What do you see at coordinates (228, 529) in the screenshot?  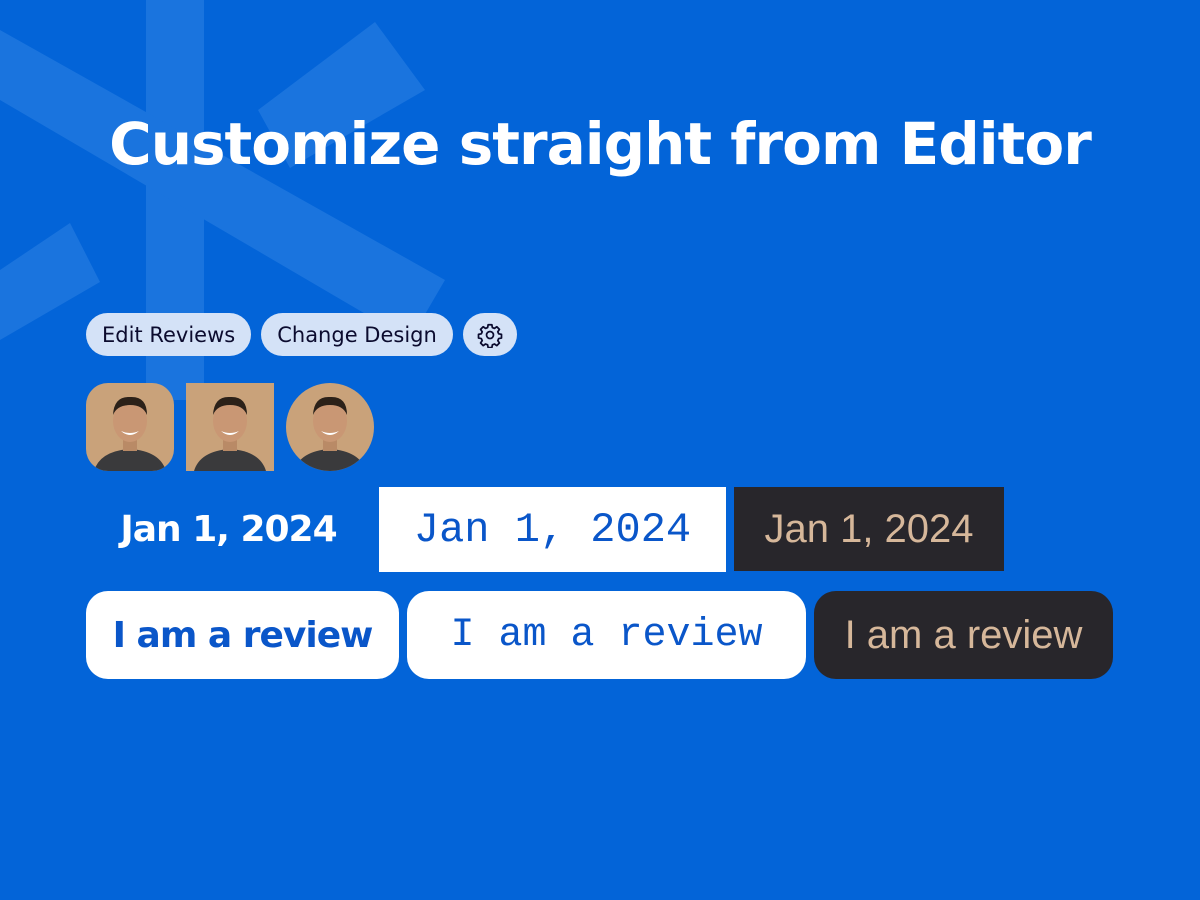 I see `date-style-bold: Jan 1, 2024` at bounding box center [228, 529].